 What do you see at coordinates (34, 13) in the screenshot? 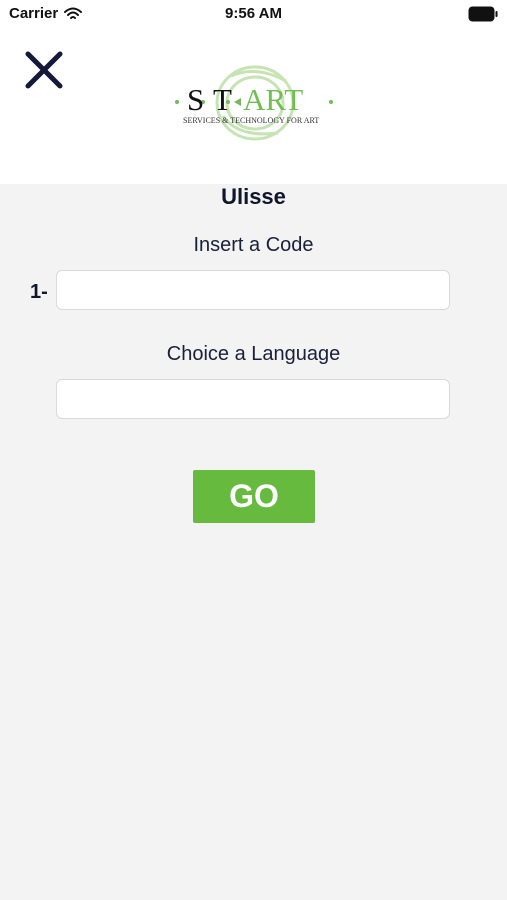
I see `carrier-label: Carrier` at bounding box center [34, 13].